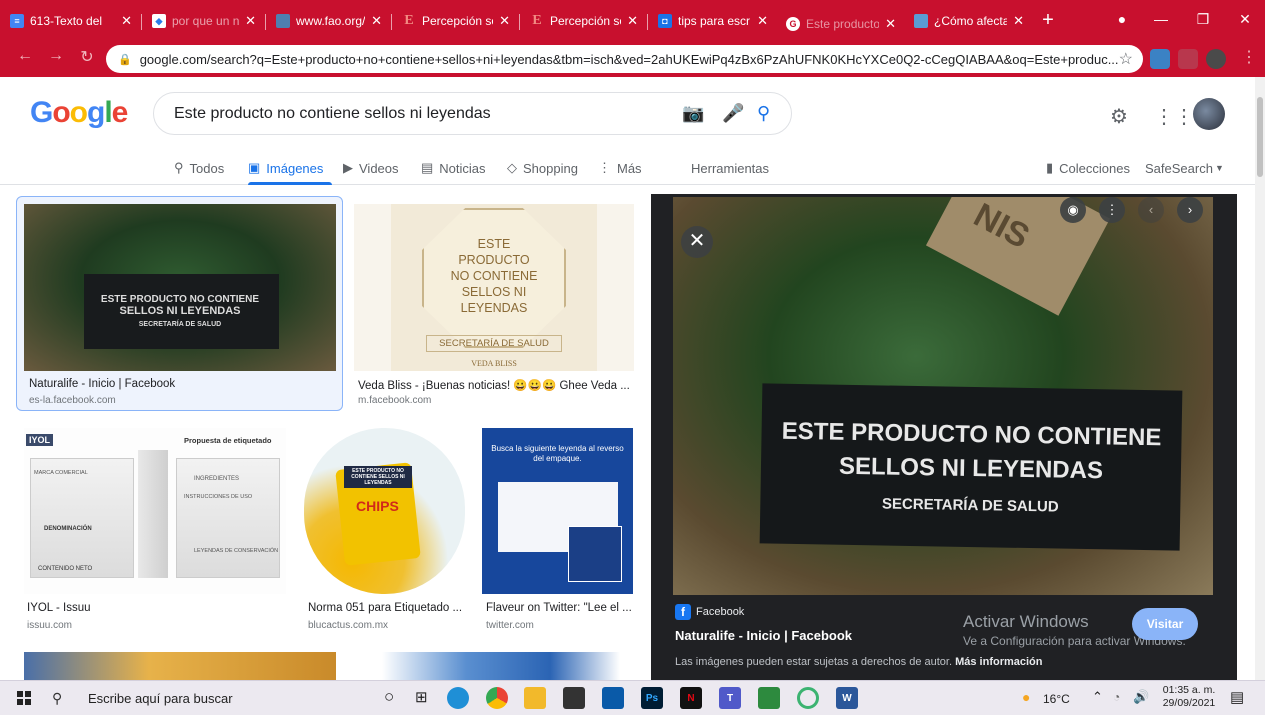  What do you see at coordinates (730, 168) in the screenshot?
I see `tools-button: Herramientas` at bounding box center [730, 168].